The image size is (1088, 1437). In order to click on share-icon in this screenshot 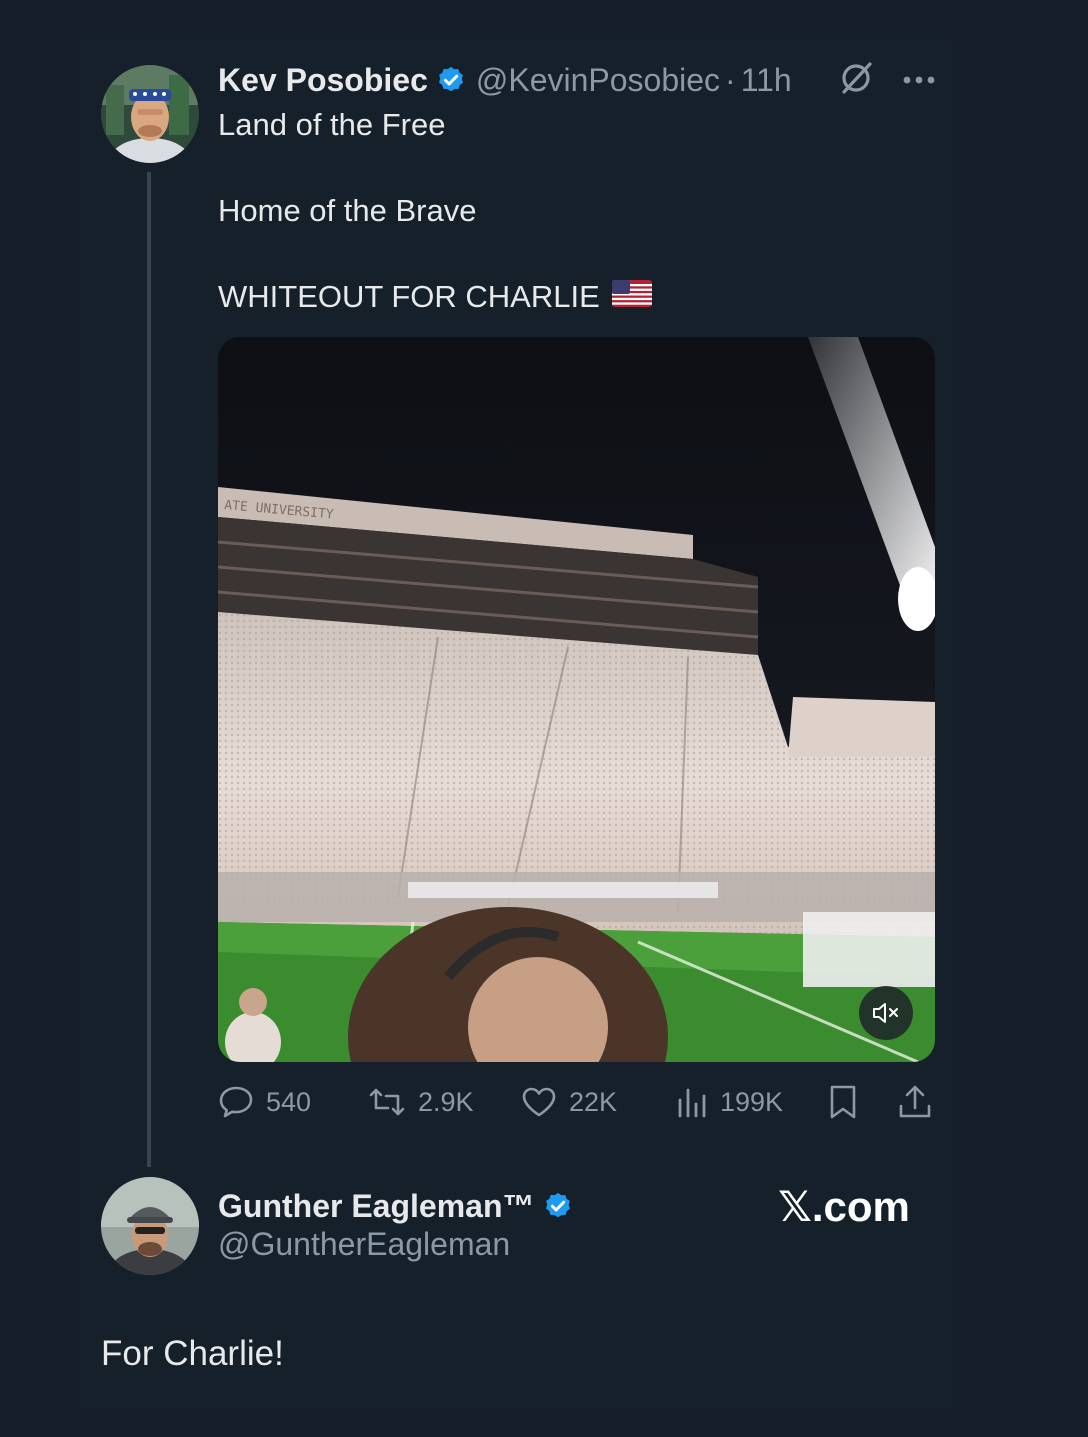, I will do `click(915, 1101)`.